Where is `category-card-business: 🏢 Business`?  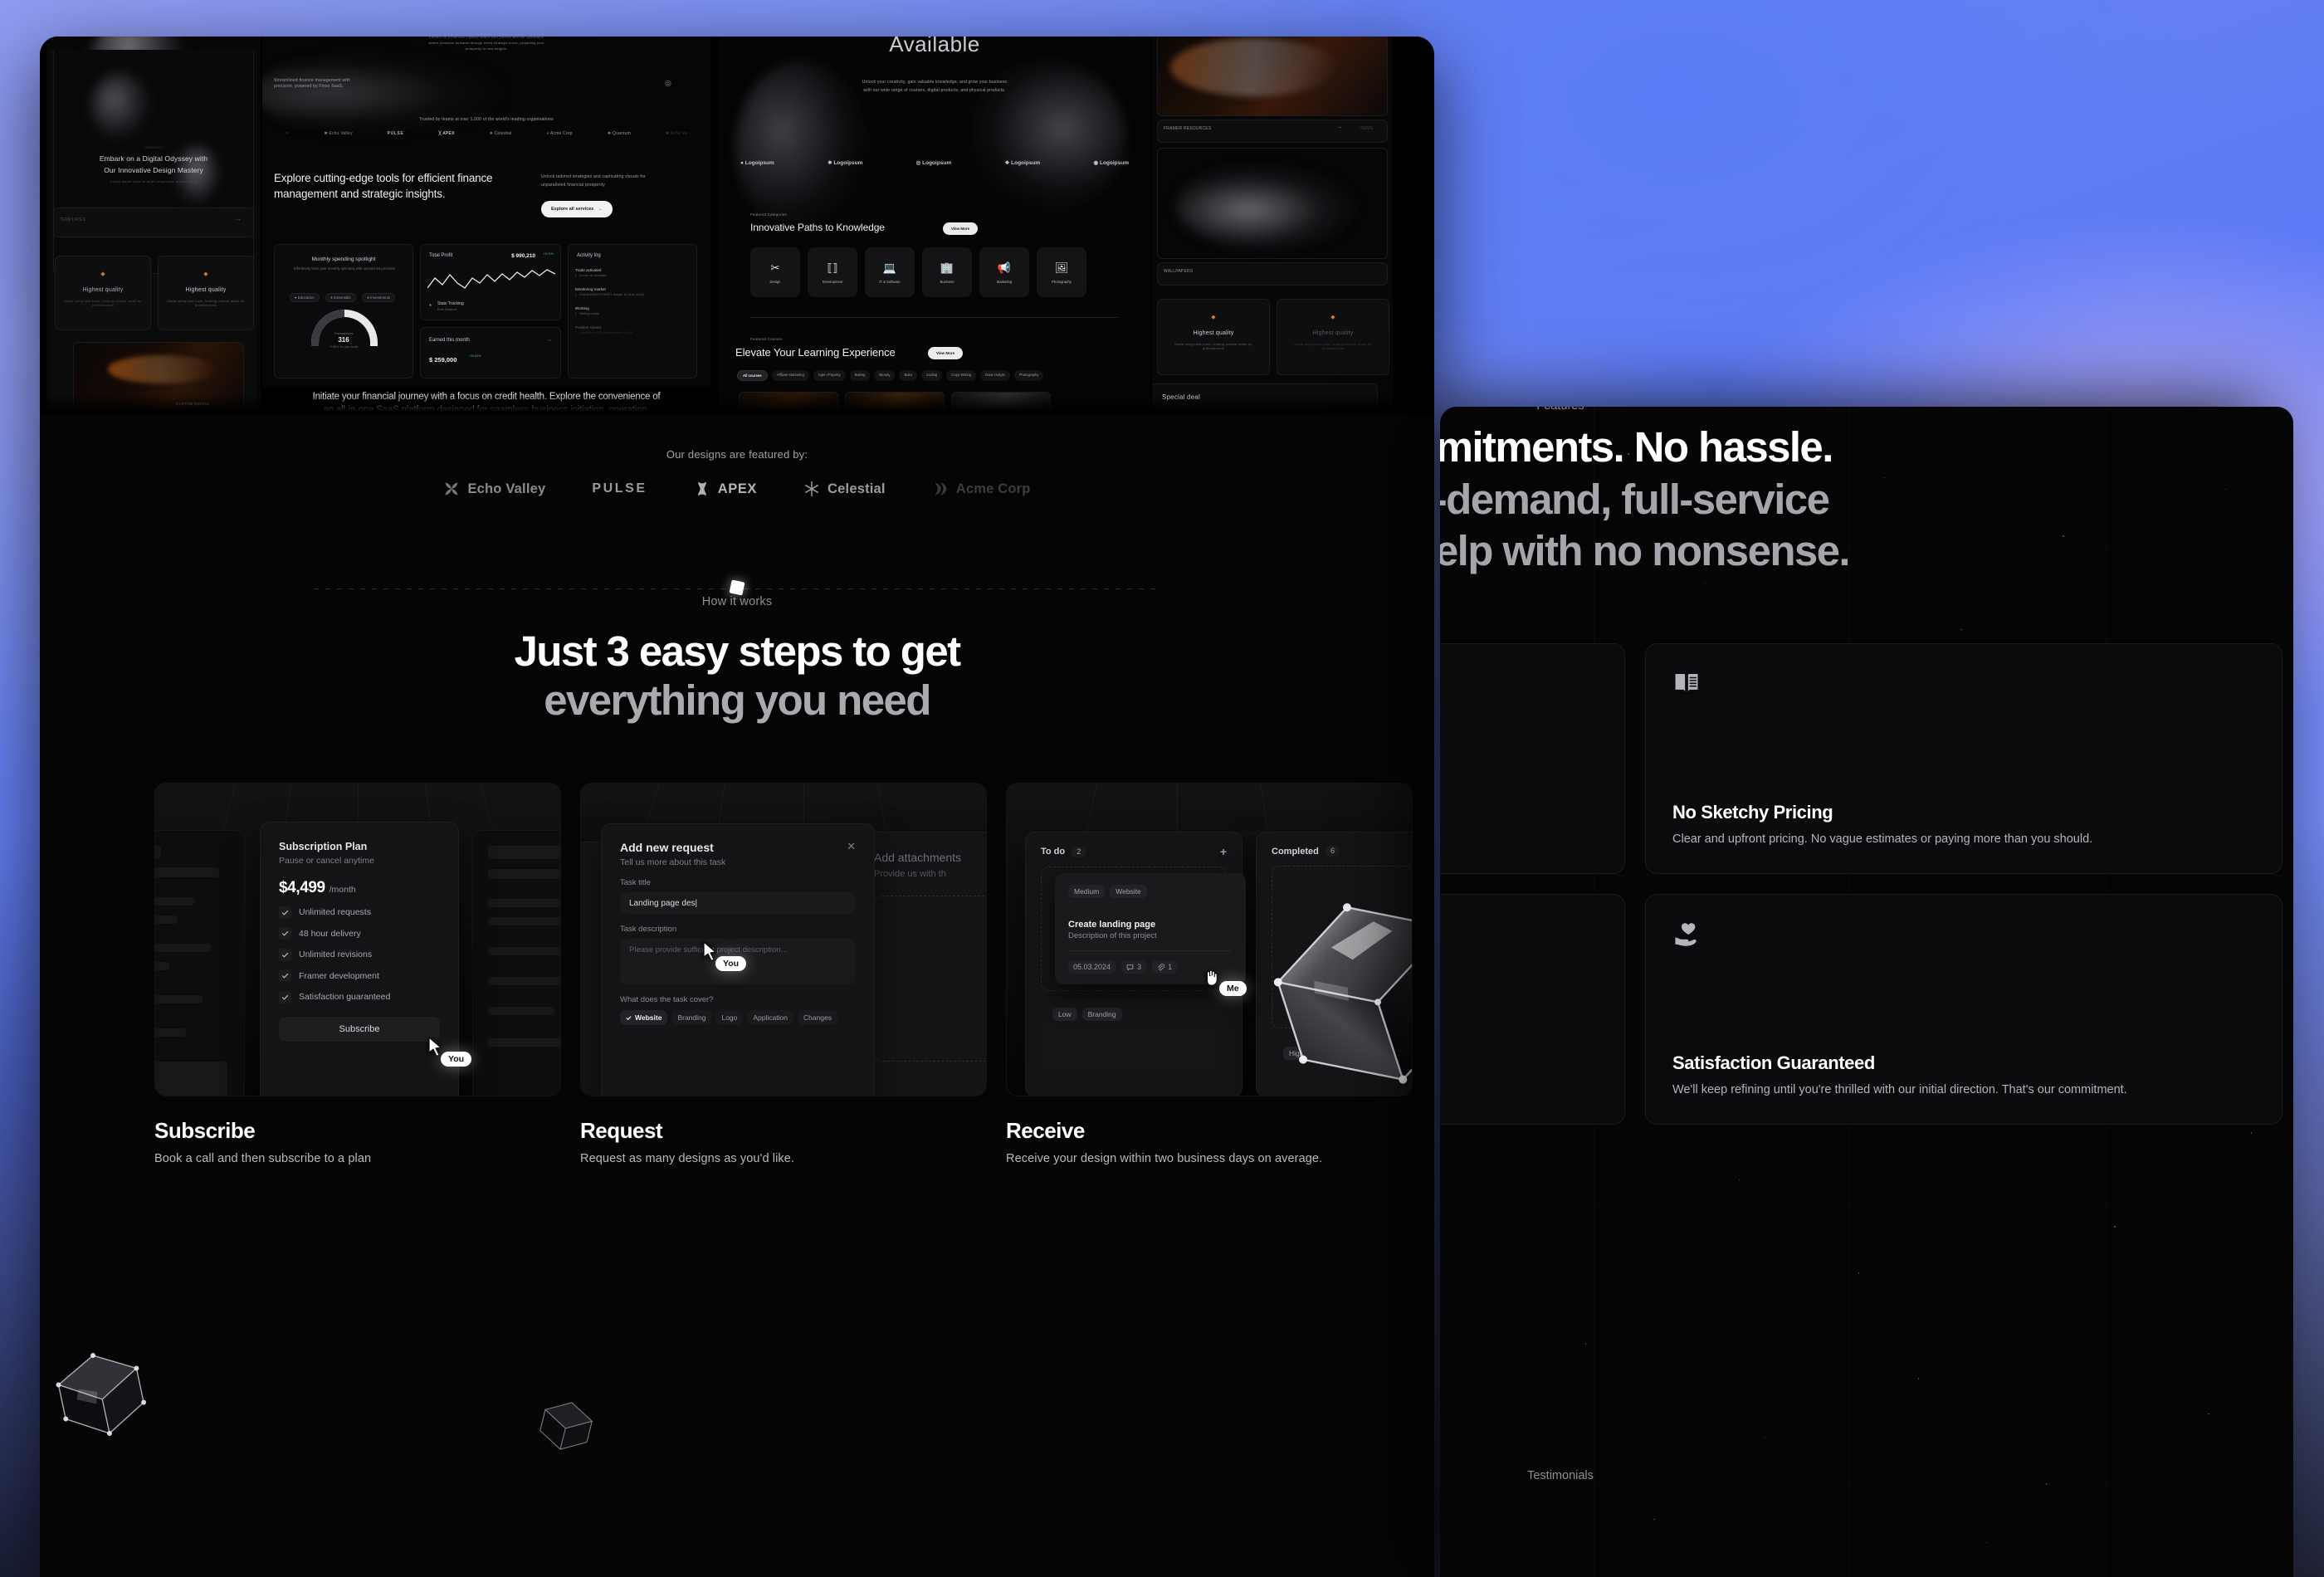 category-card-business: 🏢 Business is located at coordinates (947, 272).